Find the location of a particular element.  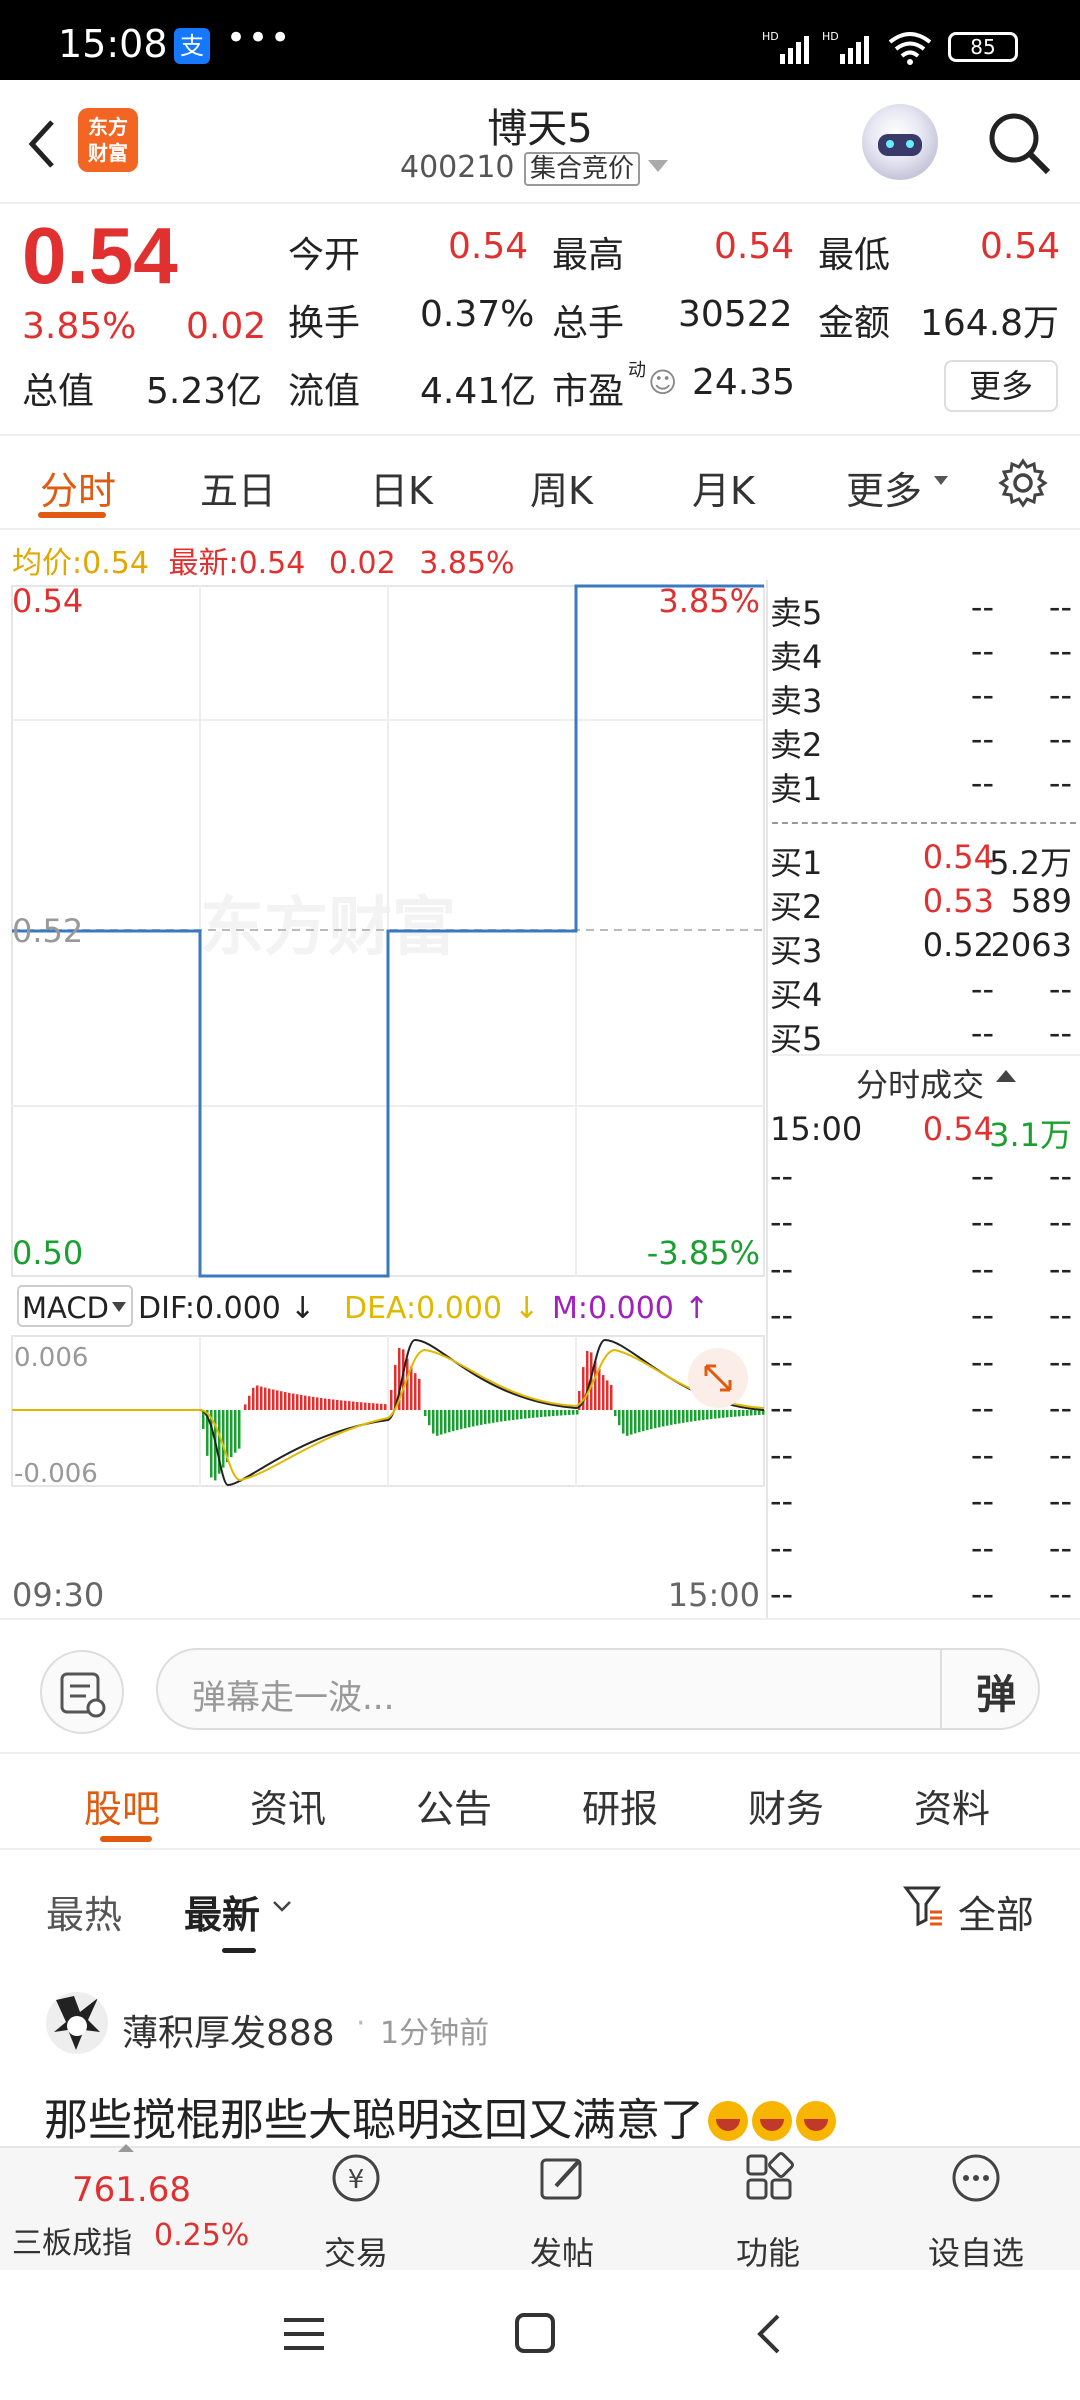

nav-watchlist: 设自选 is located at coordinates (976, 2251).